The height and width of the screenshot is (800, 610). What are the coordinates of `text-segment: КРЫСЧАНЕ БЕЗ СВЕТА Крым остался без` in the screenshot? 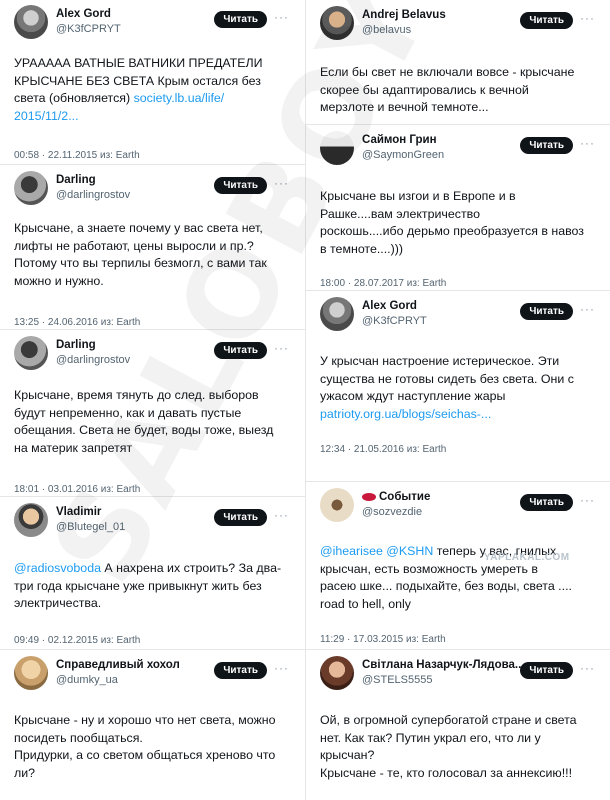 It's located at (137, 80).